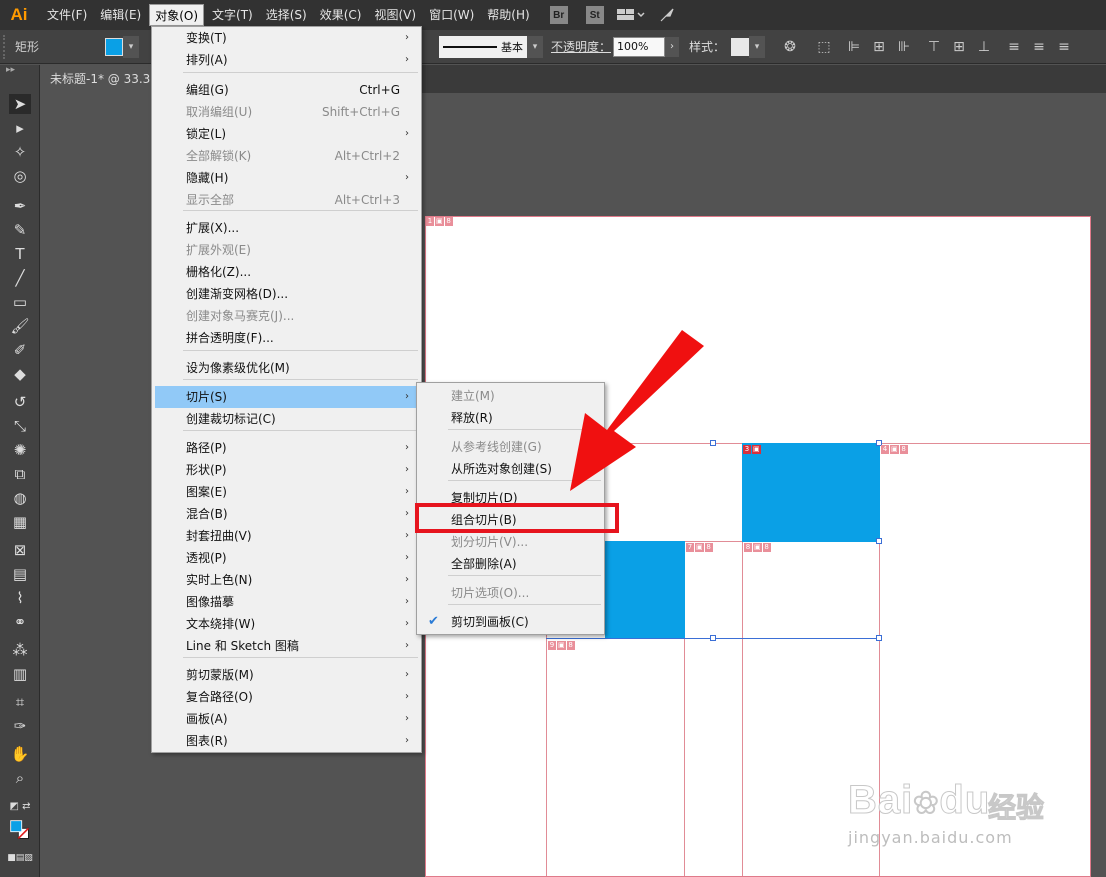  Describe the element at coordinates (20, 206) in the screenshot. I see `pen-tool-icon: ✒` at that location.